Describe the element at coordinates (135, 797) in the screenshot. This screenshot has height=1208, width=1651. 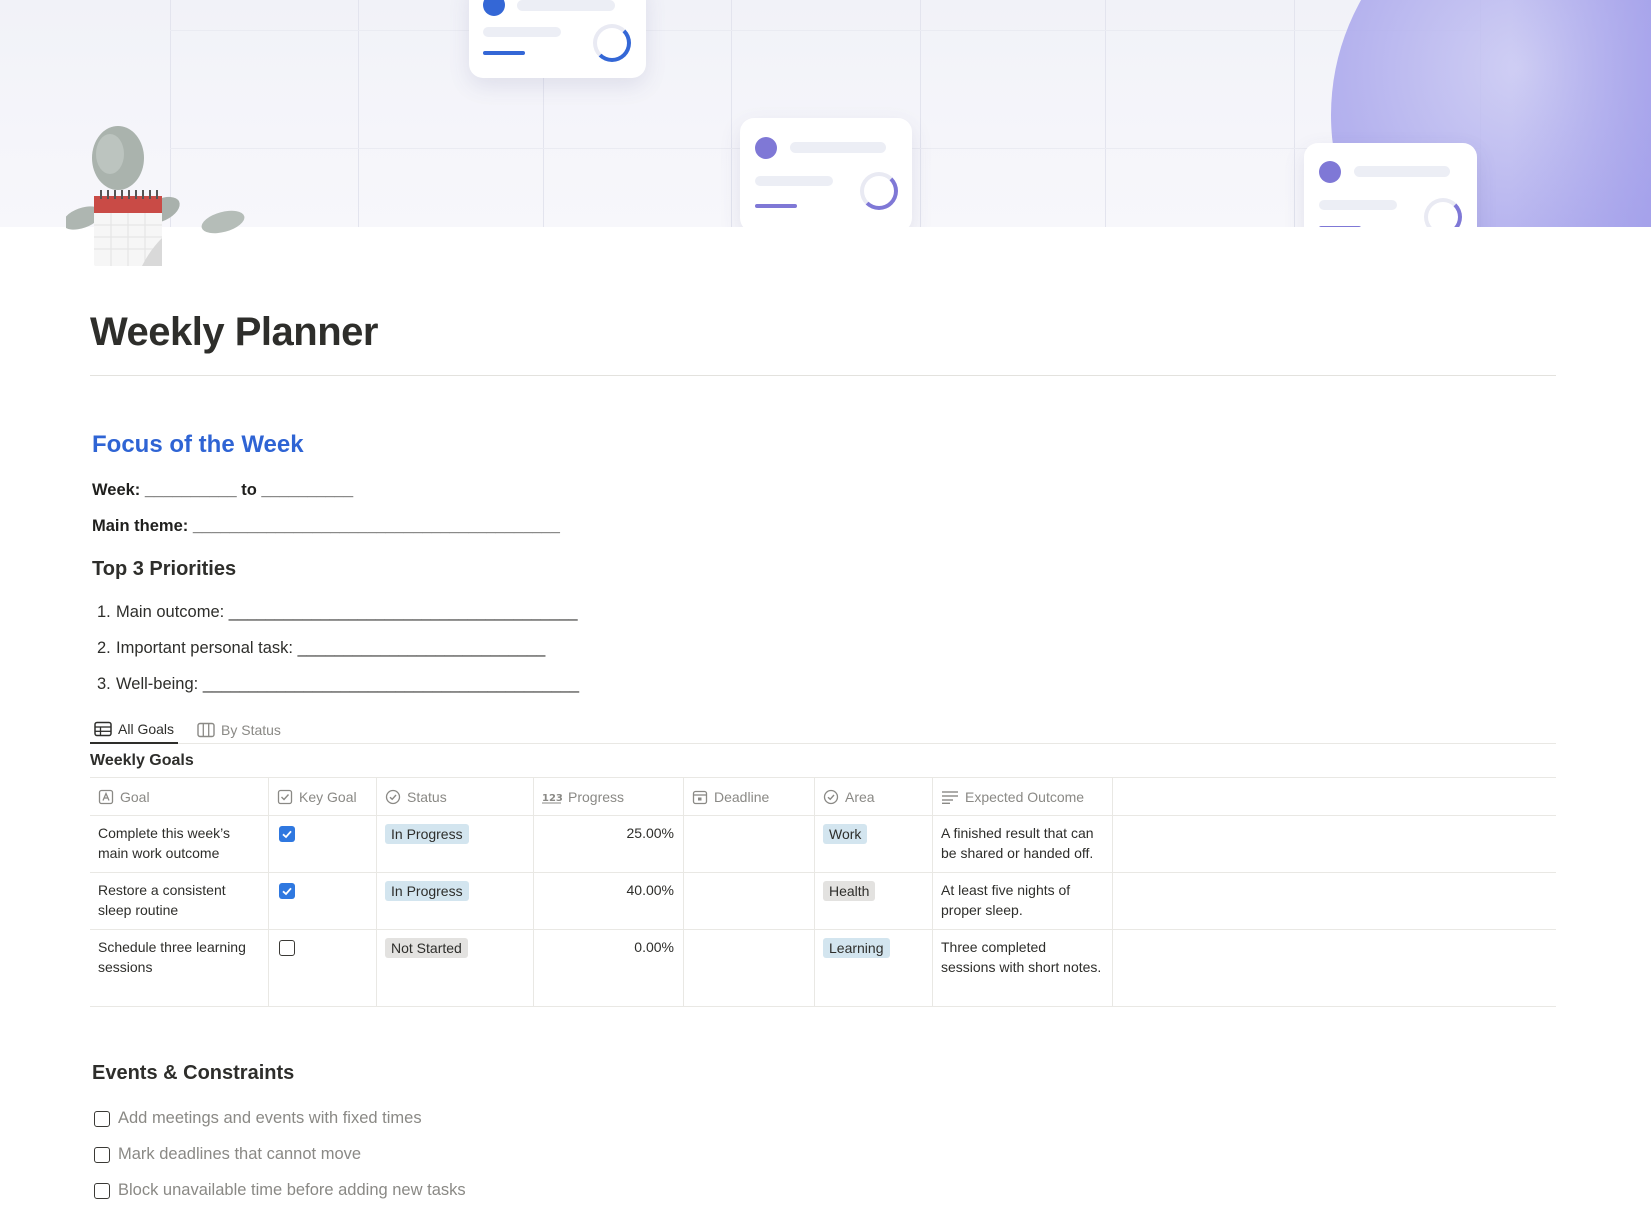
I see `column-label: Goal` at that location.